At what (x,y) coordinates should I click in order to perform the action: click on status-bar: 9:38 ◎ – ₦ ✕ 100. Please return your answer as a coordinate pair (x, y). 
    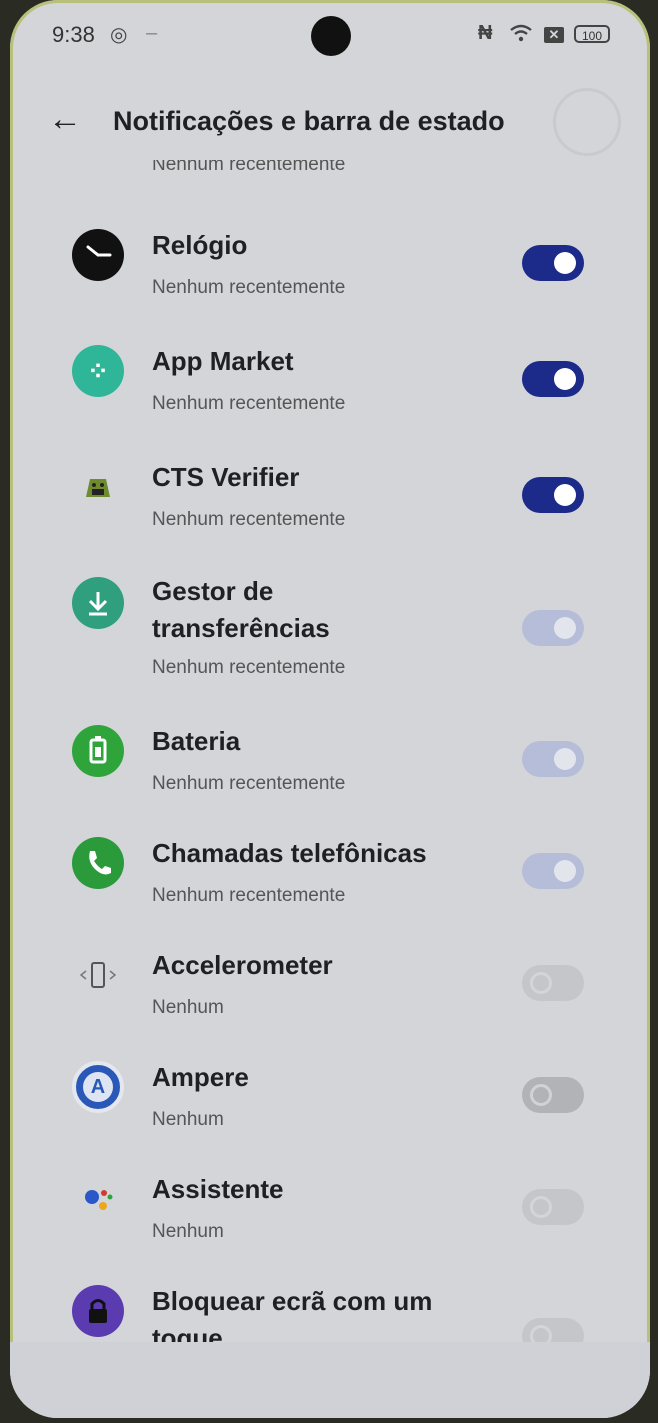
    Looking at the image, I should click on (330, 35).